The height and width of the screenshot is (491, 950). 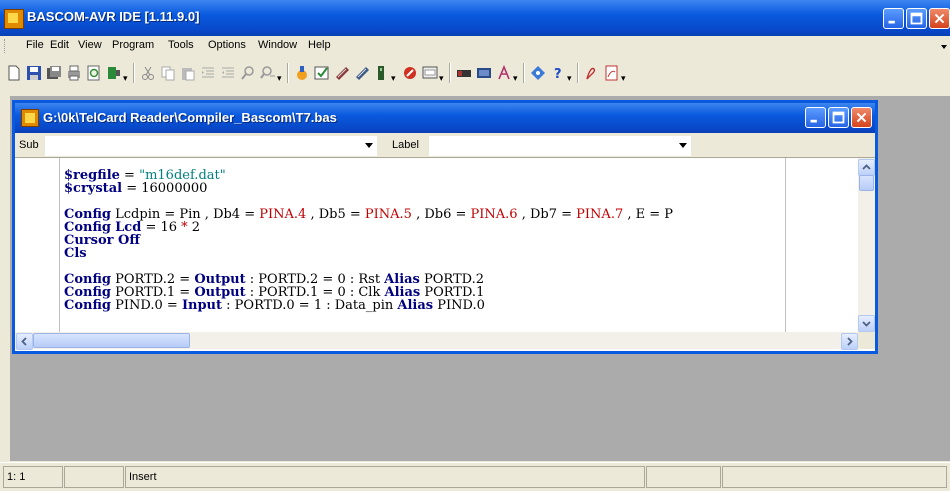 What do you see at coordinates (861, 117) in the screenshot?
I see `editor-close-button` at bounding box center [861, 117].